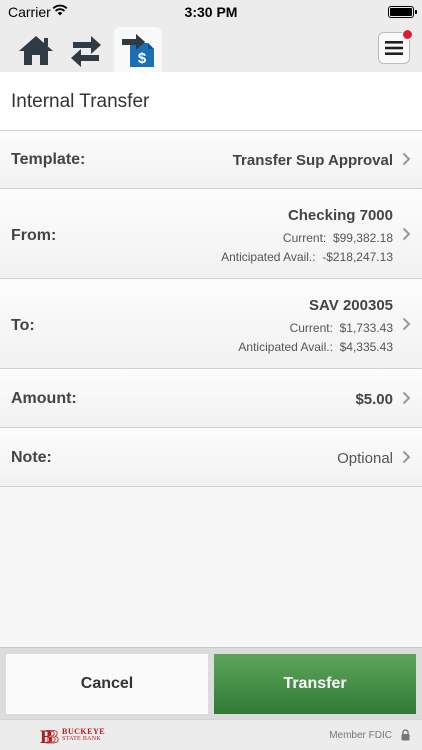 This screenshot has height=750, width=422. I want to click on menu-icon, so click(394, 48).